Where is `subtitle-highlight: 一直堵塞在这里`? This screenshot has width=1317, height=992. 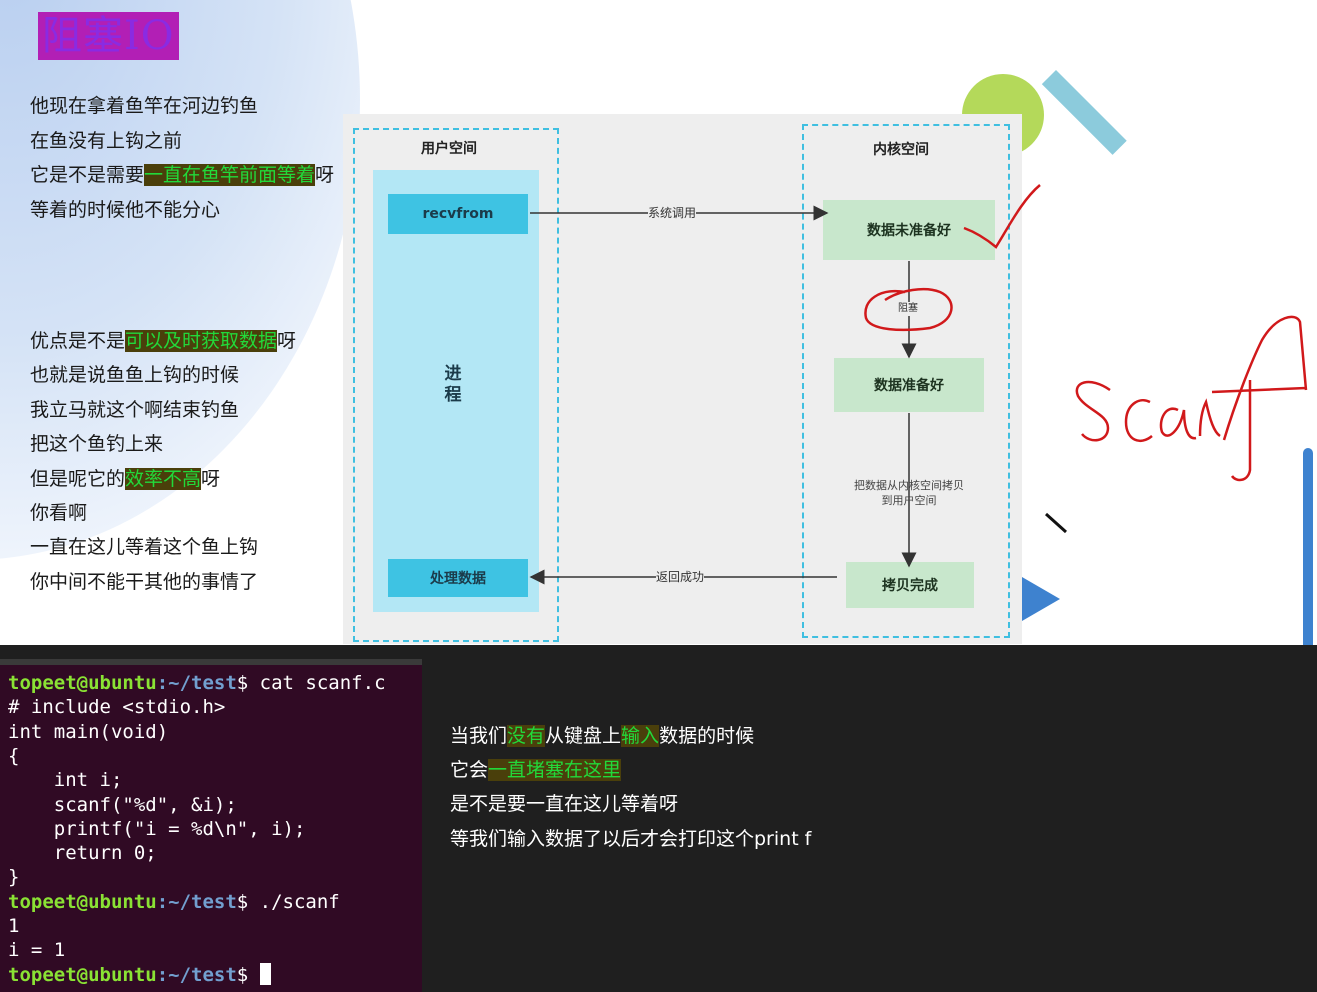
subtitle-highlight: 一直堵塞在这里 is located at coordinates (555, 770).